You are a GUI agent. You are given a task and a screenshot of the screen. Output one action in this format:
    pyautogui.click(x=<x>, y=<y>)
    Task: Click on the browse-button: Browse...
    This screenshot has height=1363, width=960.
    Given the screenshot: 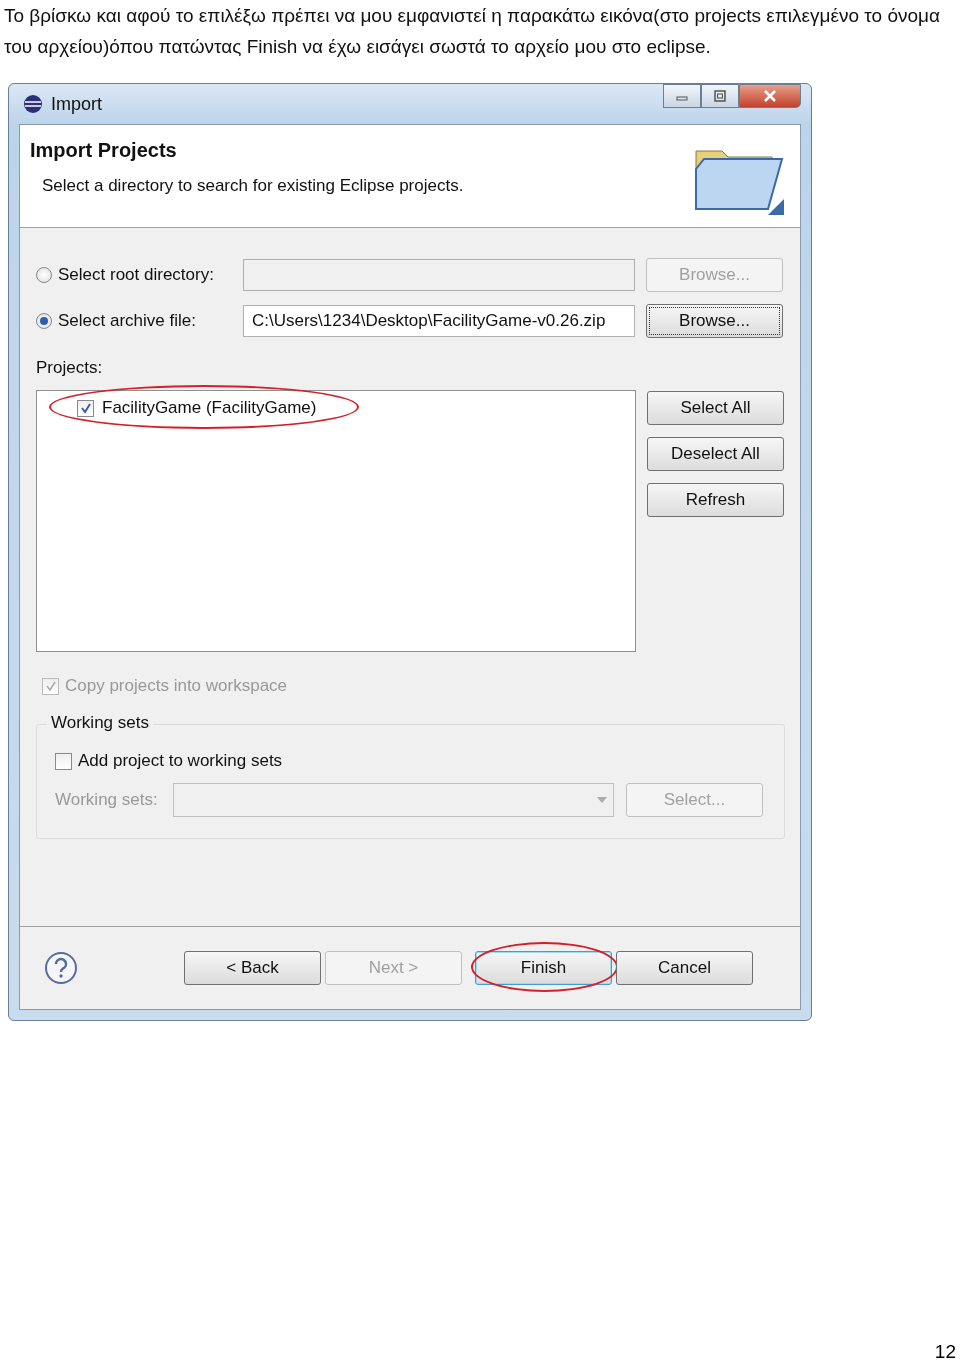 What is the action you would take?
    pyautogui.click(x=714, y=321)
    